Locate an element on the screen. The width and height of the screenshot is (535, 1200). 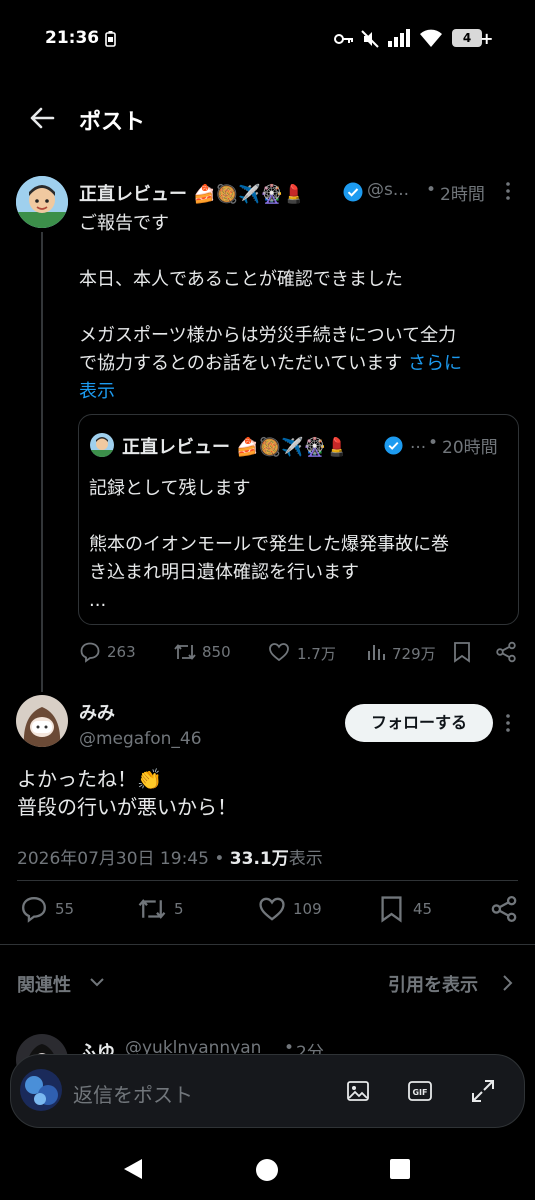
chevron-down-icon is located at coordinates (97, 982).